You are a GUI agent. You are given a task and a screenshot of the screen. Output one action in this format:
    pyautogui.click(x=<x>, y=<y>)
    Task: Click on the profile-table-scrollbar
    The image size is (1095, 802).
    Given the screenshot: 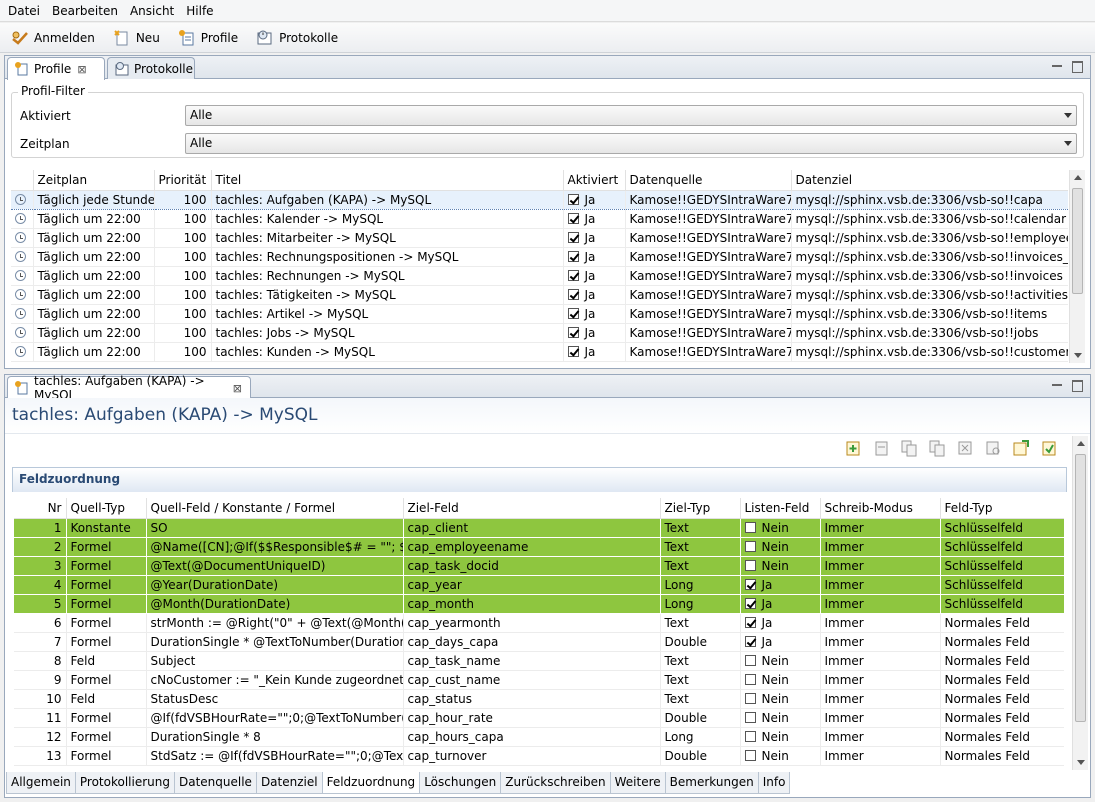 What is the action you would take?
    pyautogui.click(x=1077, y=266)
    